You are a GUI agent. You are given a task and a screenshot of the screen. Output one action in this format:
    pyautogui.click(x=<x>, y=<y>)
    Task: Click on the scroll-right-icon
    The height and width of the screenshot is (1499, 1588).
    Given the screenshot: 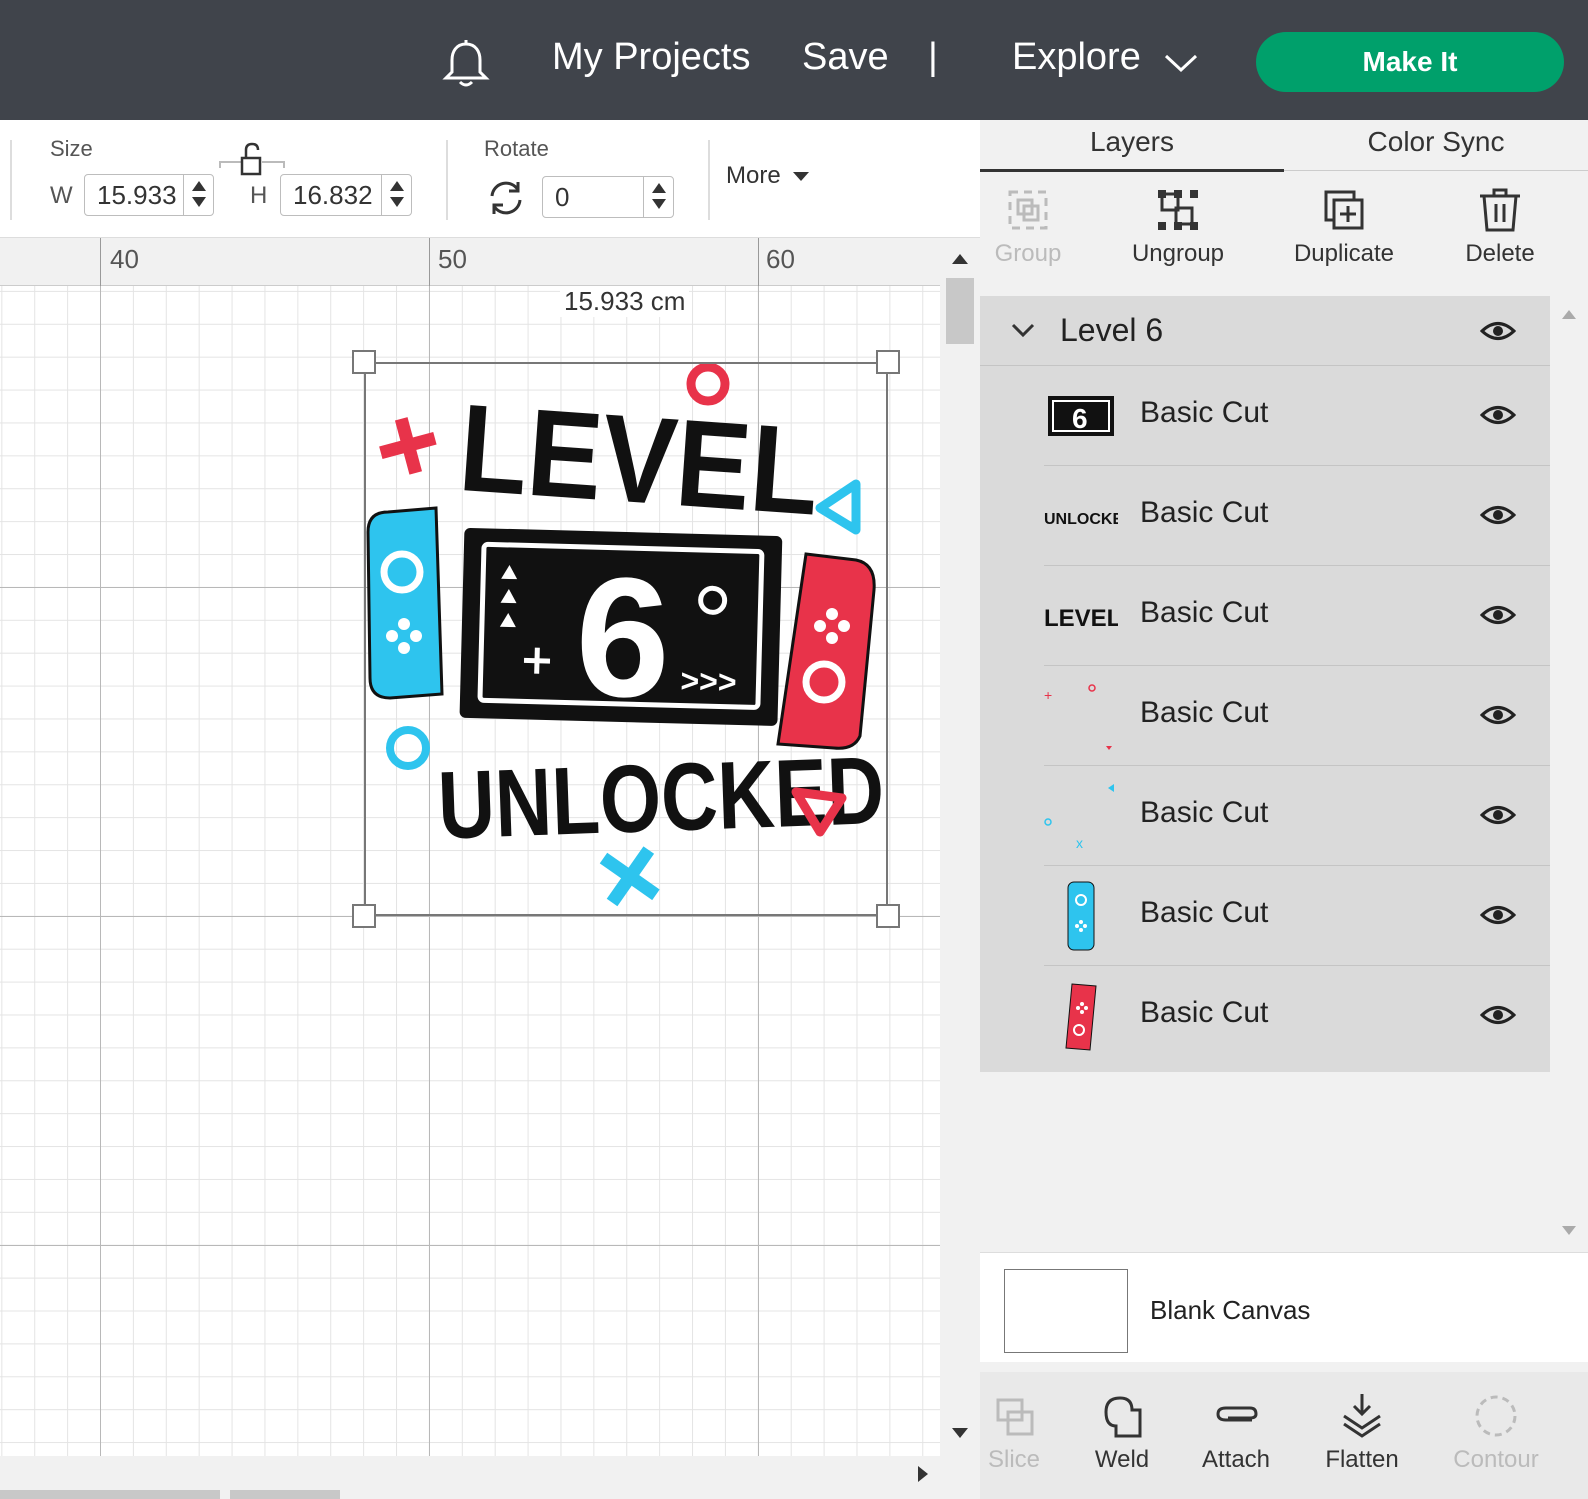 What is the action you would take?
    pyautogui.click(x=923, y=1474)
    